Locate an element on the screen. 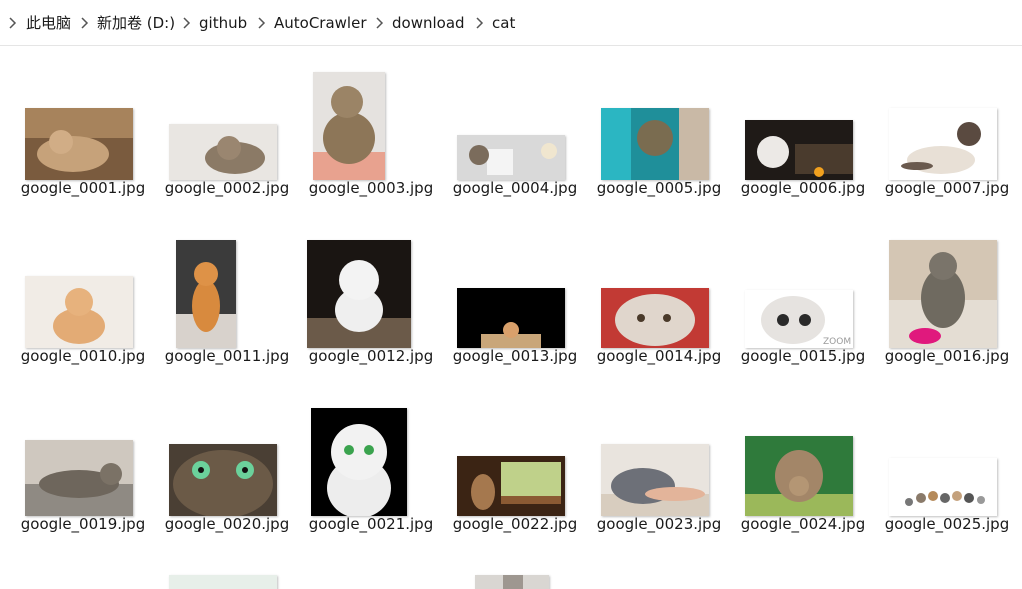 The height and width of the screenshot is (589, 1022). breadcrumb-item-this-pc: 此电脑 is located at coordinates (48, 23).